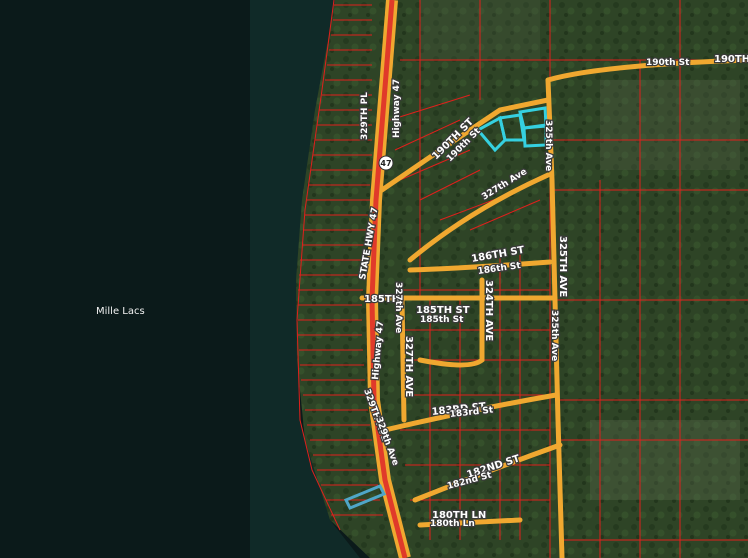 The height and width of the screenshot is (558, 748). Describe the element at coordinates (452, 524) in the screenshot. I see `label-180th-ln-2: 180th Ln` at that location.